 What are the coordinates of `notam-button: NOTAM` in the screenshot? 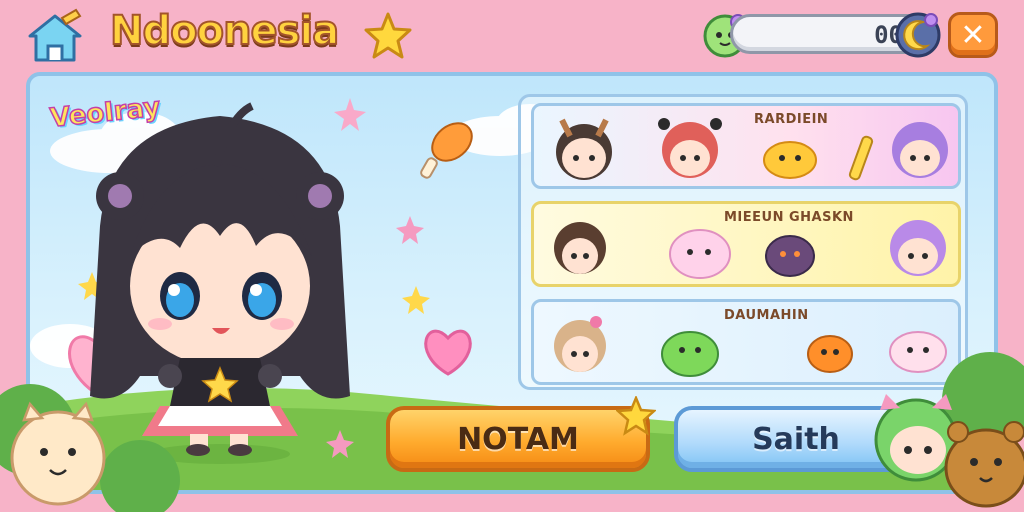 It's located at (518, 439).